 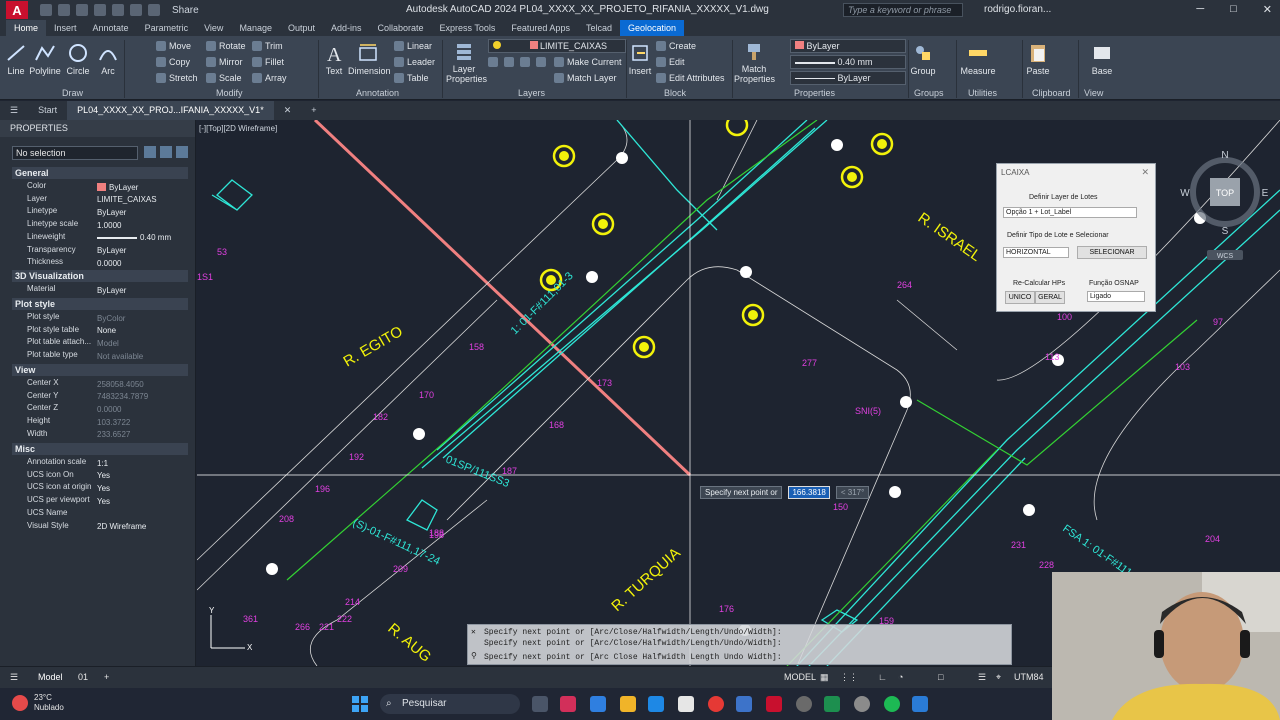 What do you see at coordinates (185, 10) in the screenshot?
I see `share-button: Share` at bounding box center [185, 10].